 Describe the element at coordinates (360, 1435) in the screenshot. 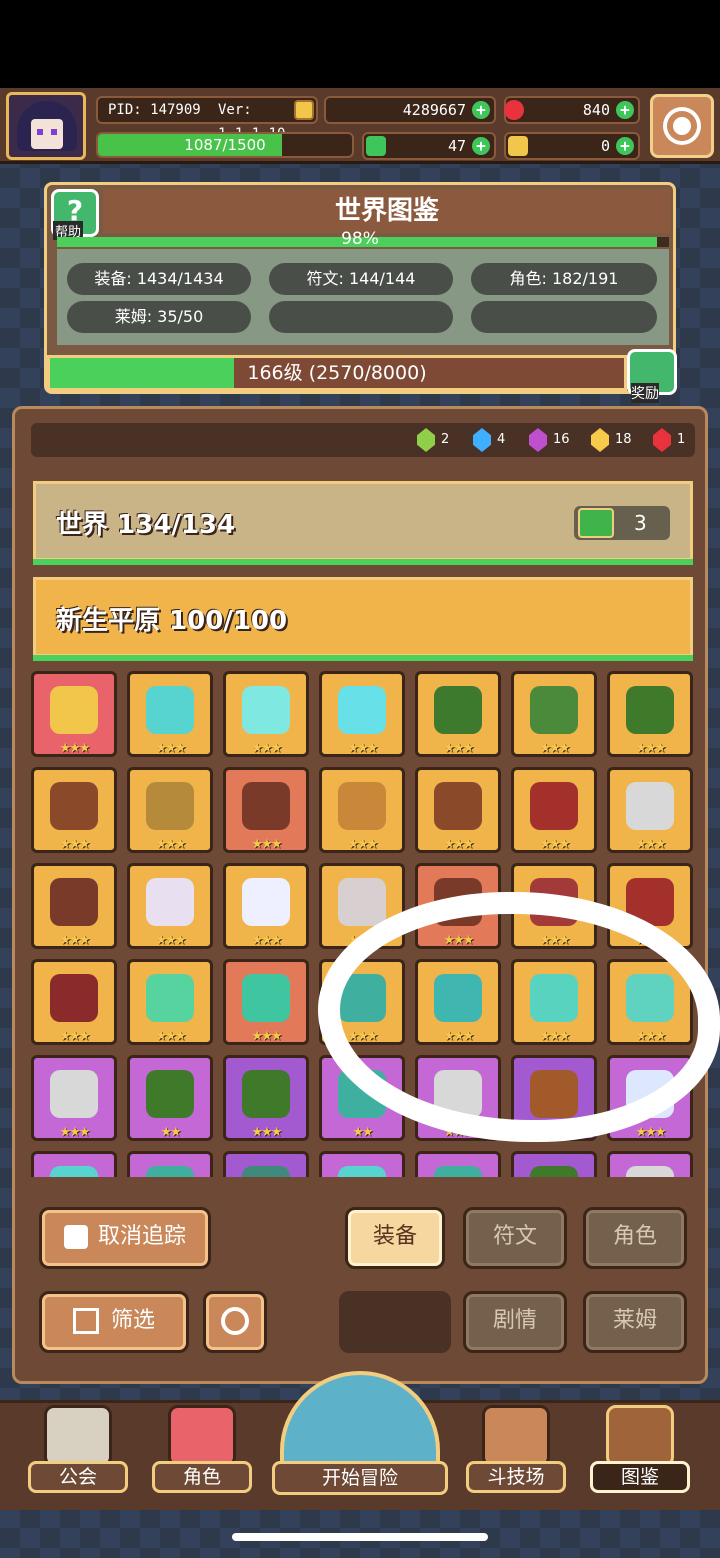

I see `start-adventure-button: 开始冒险` at that location.